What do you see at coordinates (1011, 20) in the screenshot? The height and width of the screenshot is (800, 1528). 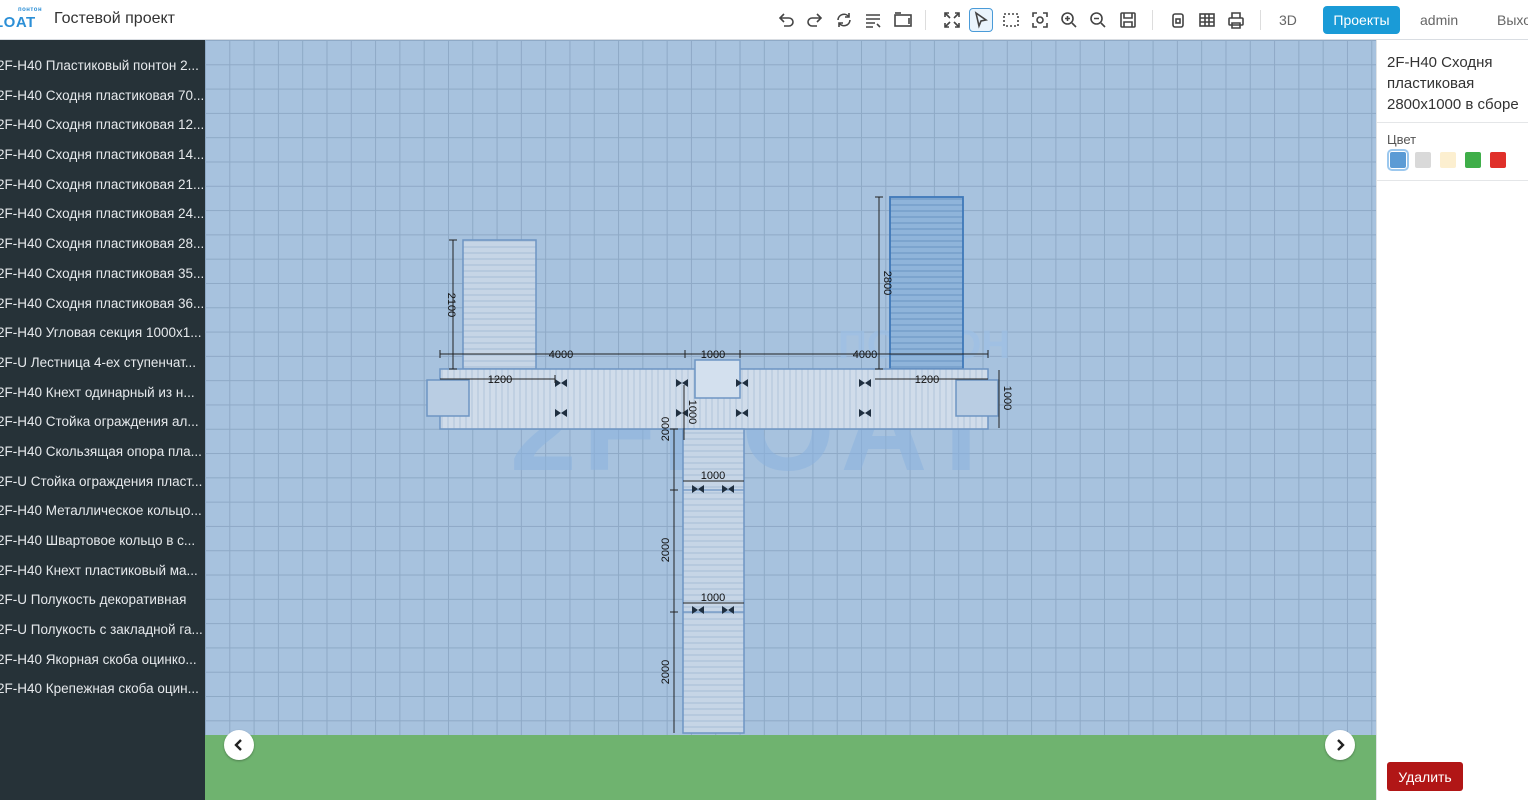 I see `marquee-select-icon` at bounding box center [1011, 20].